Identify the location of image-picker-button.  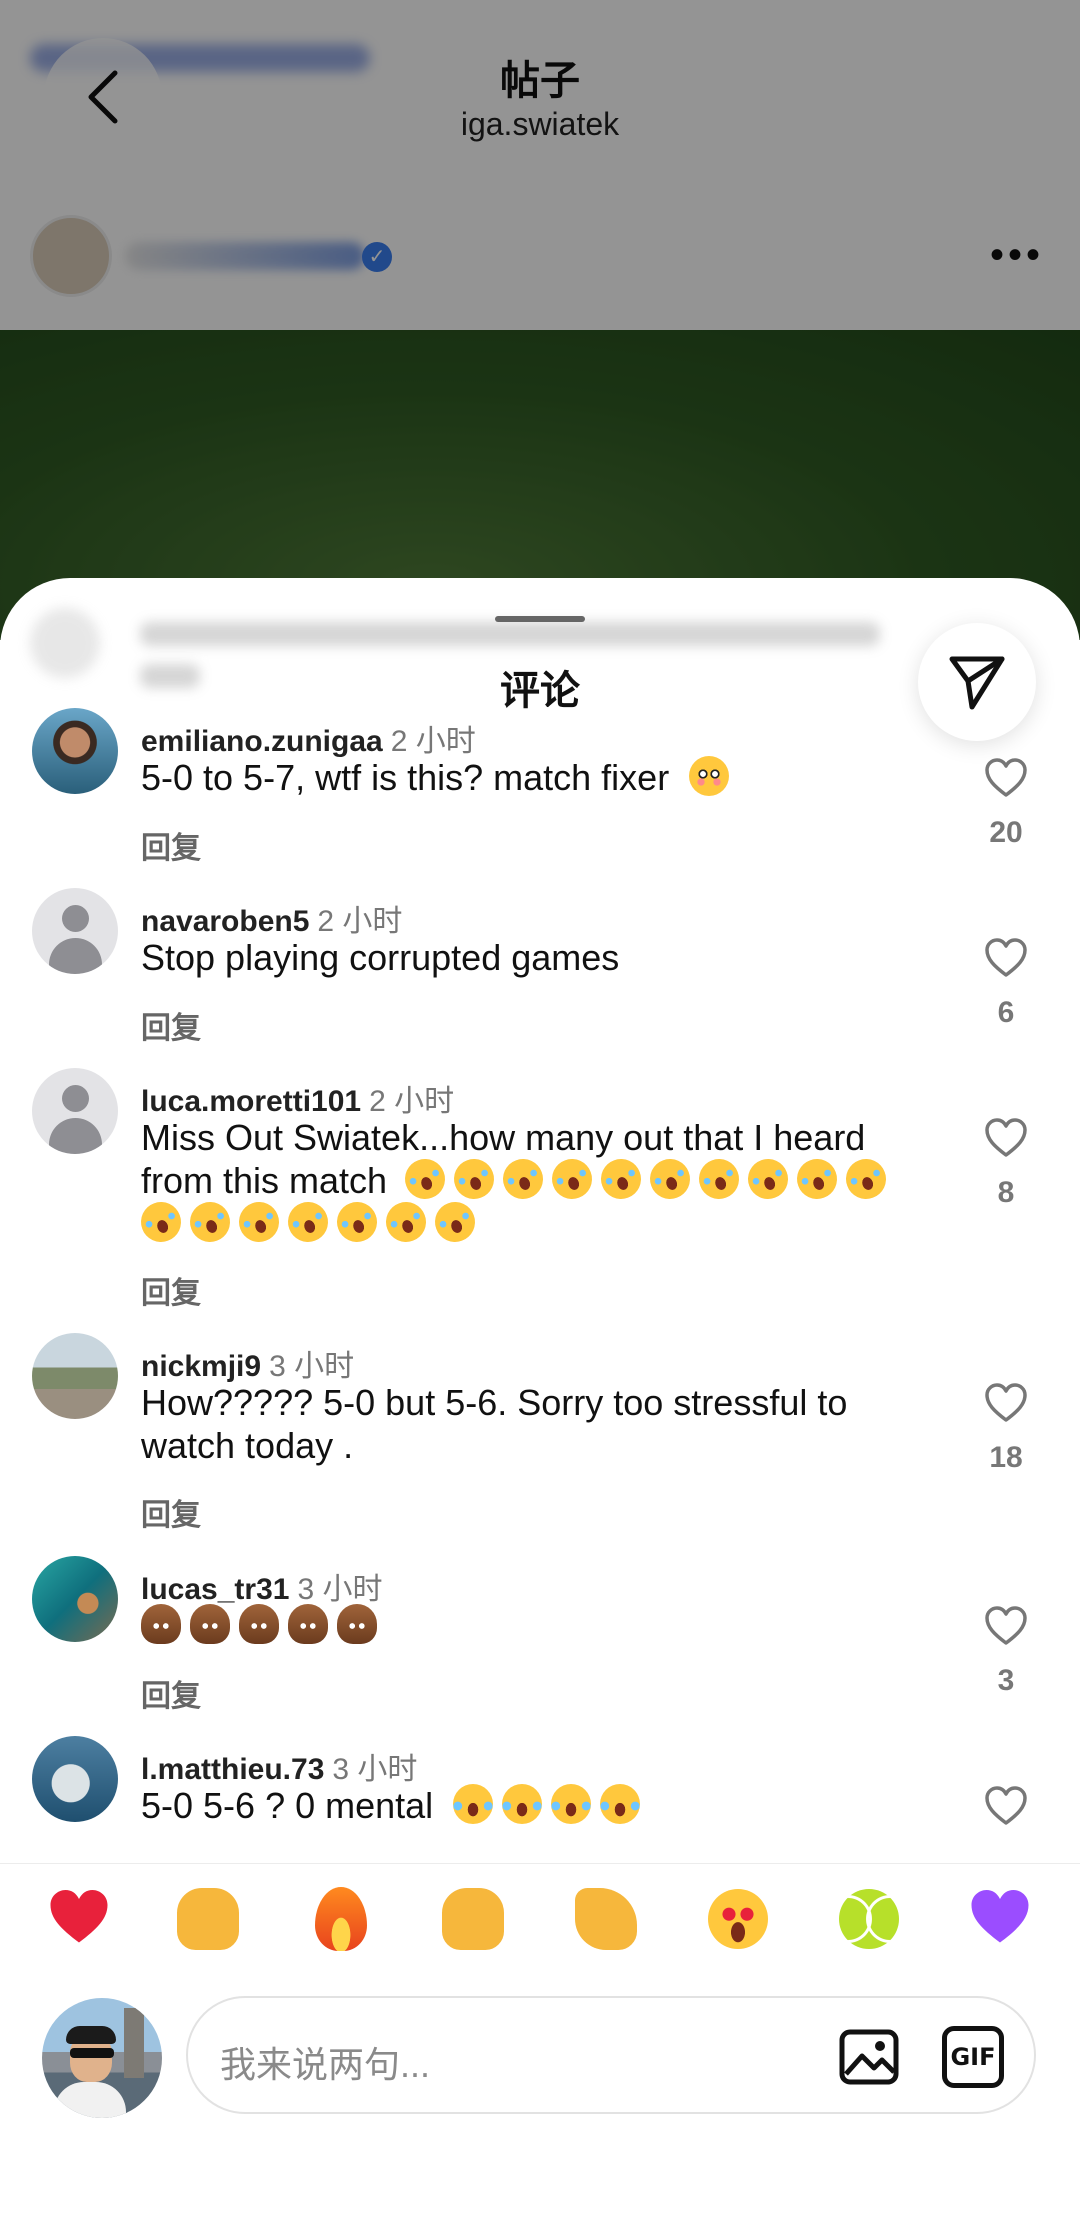
(869, 2057).